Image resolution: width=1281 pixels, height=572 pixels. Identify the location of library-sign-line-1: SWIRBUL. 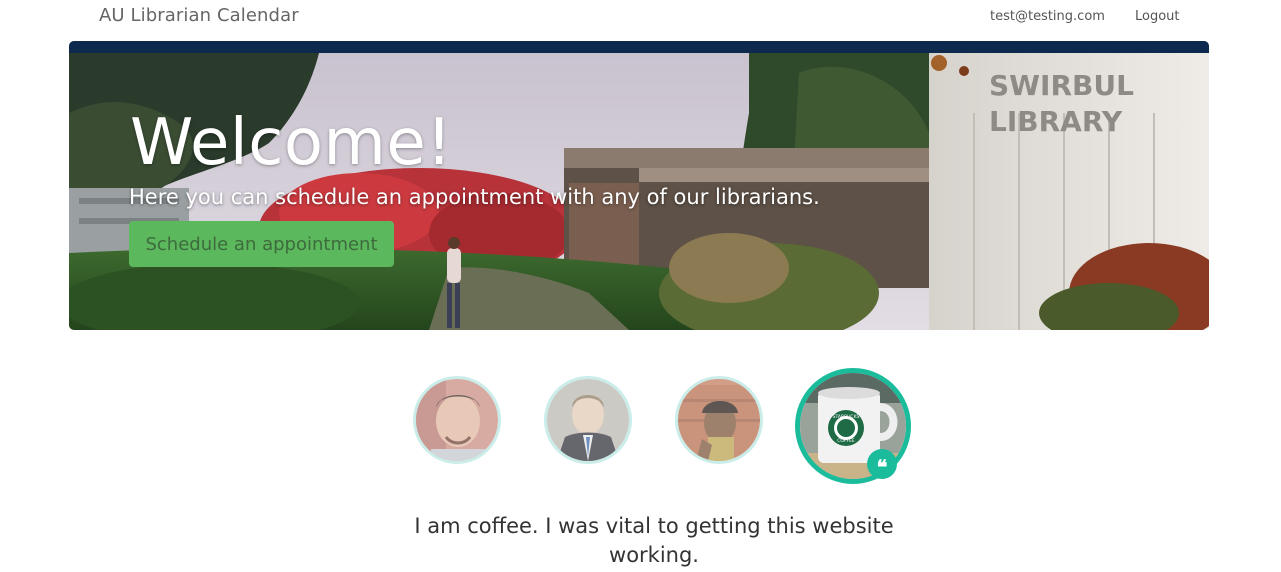
(1061, 85).